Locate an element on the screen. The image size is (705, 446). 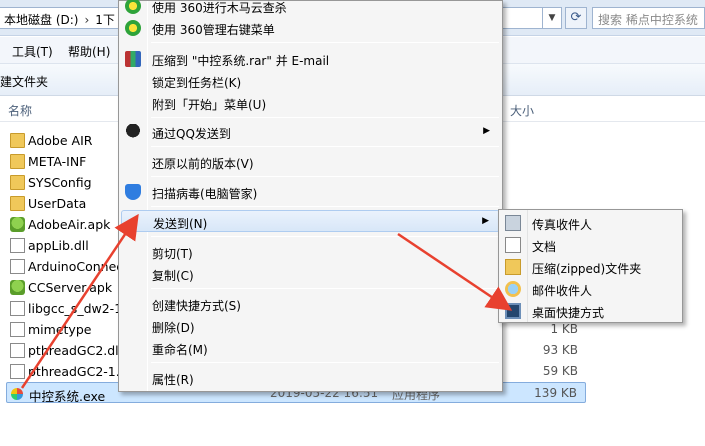
desktop-icon is located at coordinates (513, 311).